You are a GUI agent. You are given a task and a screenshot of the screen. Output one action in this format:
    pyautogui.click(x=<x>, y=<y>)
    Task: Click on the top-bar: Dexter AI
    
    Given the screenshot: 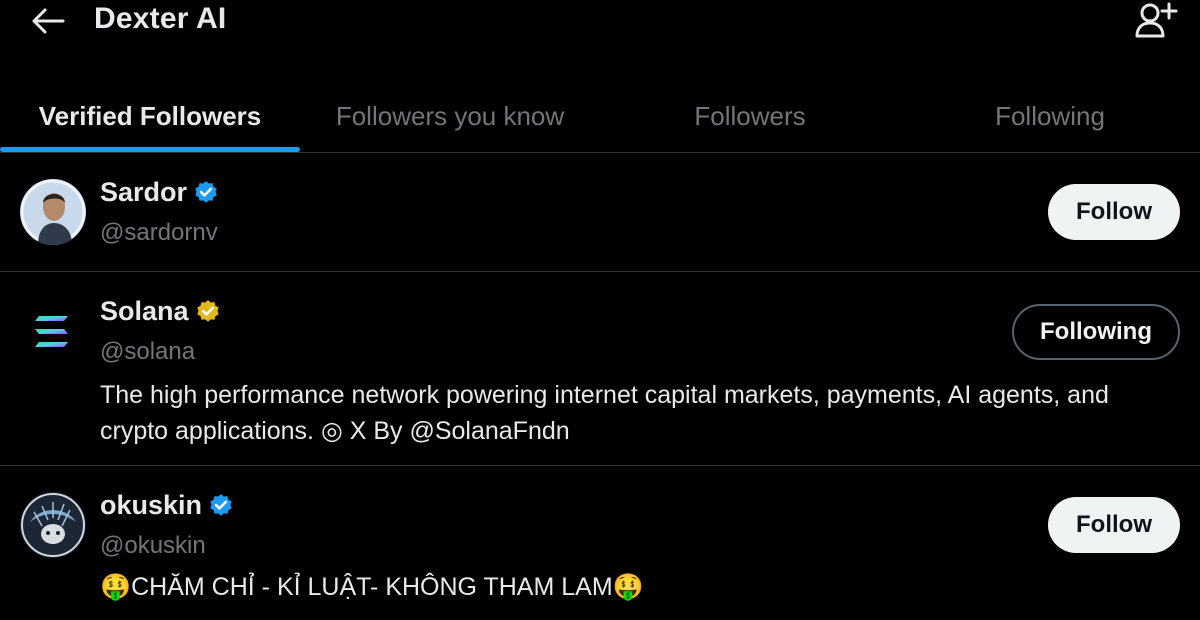 What is the action you would take?
    pyautogui.click(x=600, y=30)
    